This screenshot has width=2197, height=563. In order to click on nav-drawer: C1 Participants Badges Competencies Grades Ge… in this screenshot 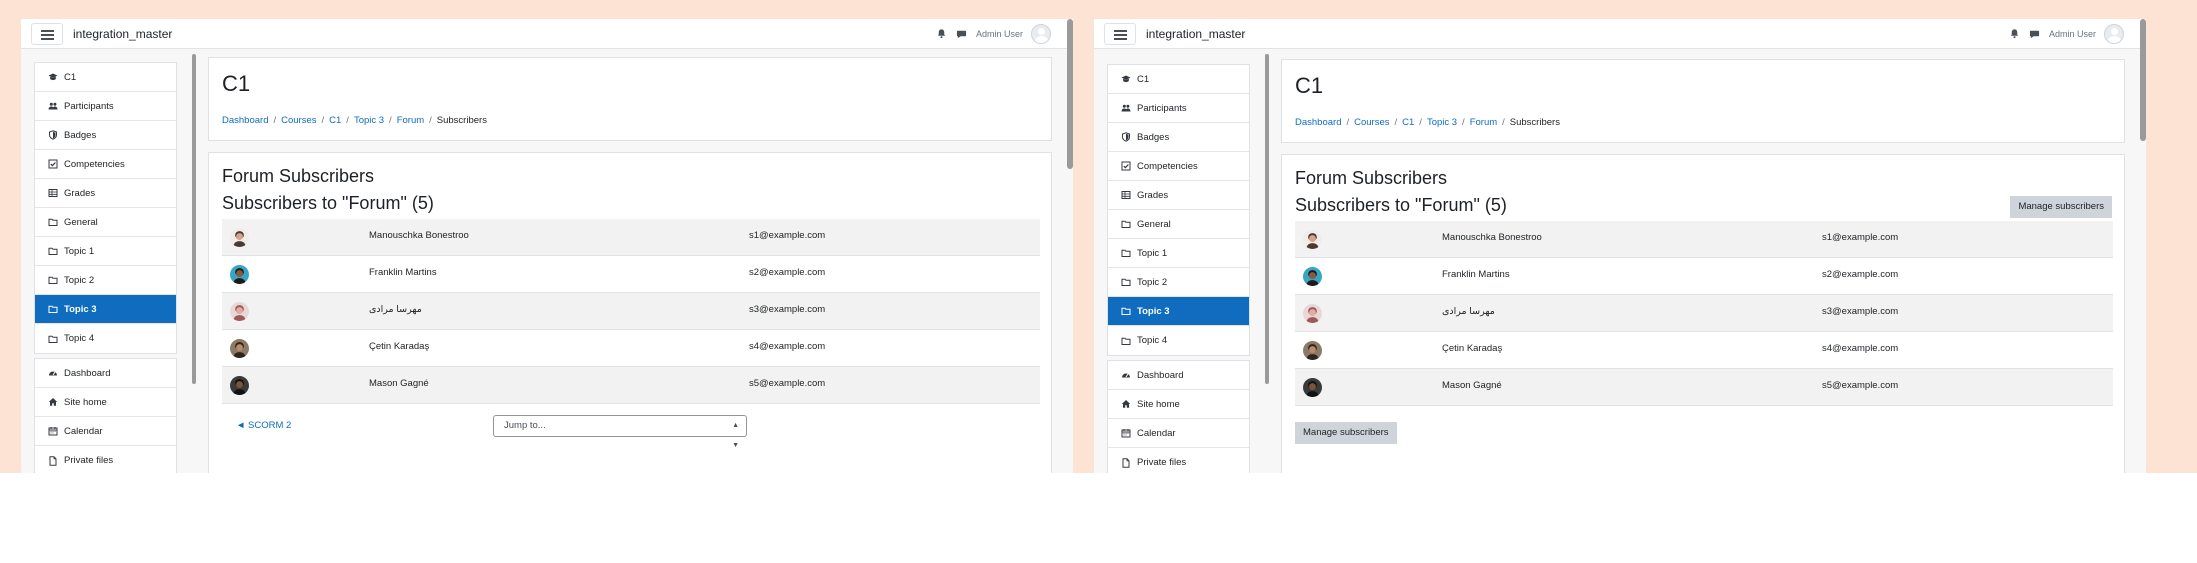, I will do `click(105, 267)`.